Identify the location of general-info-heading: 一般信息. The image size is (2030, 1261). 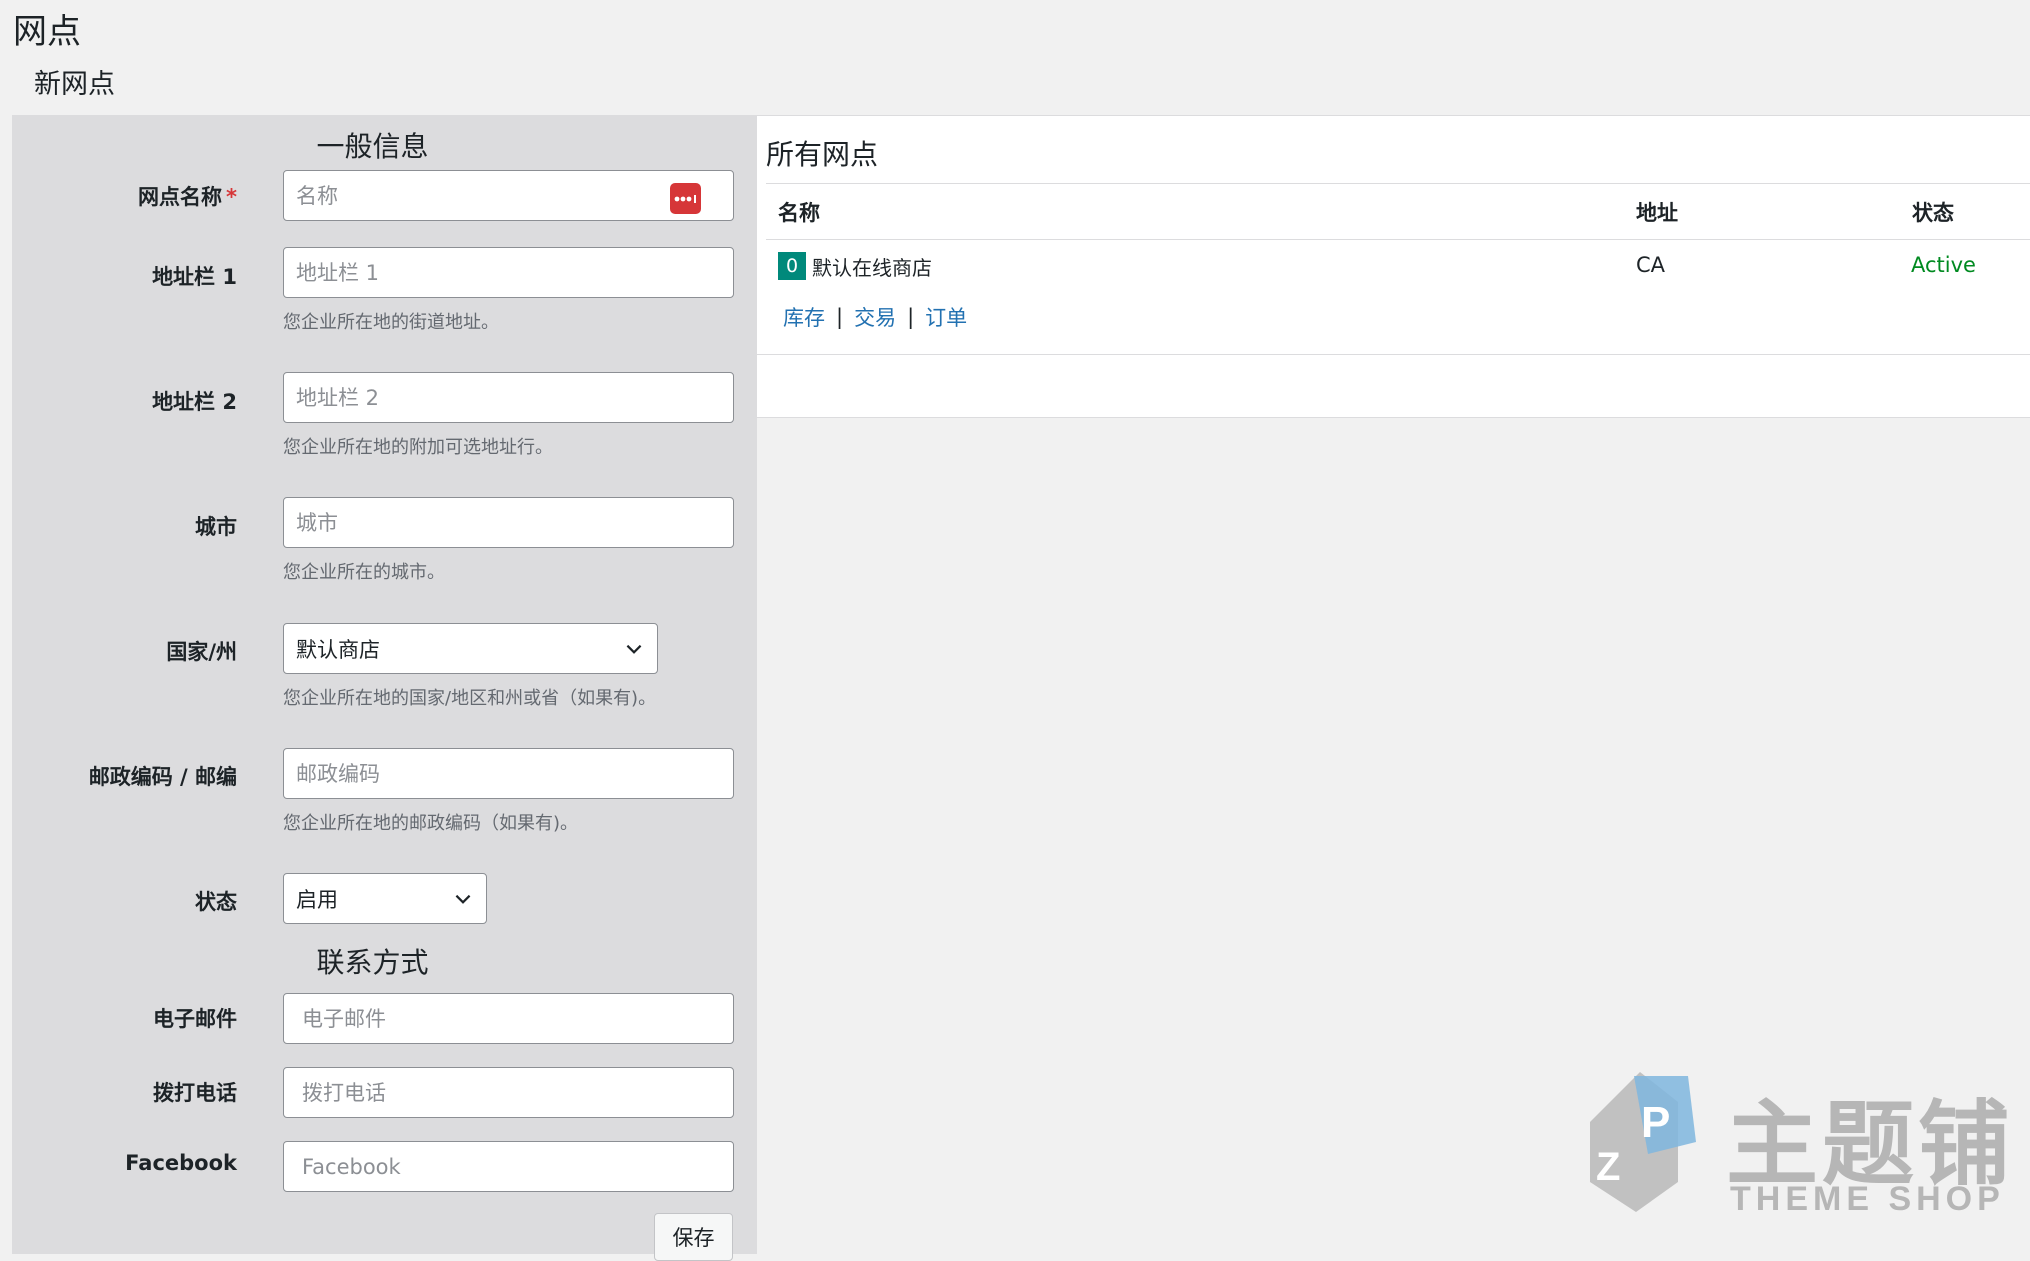
(372, 146).